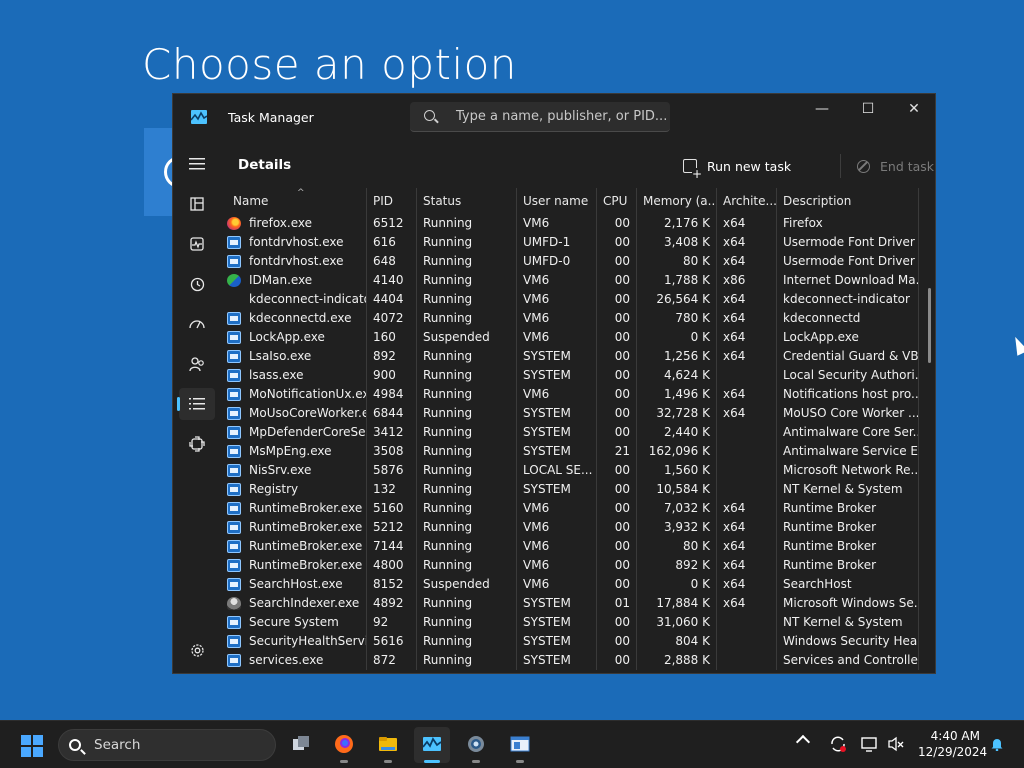 The image size is (1024, 768). What do you see at coordinates (297, 603) in the screenshot?
I see `cell-name: SearchIndexer.exe` at bounding box center [297, 603].